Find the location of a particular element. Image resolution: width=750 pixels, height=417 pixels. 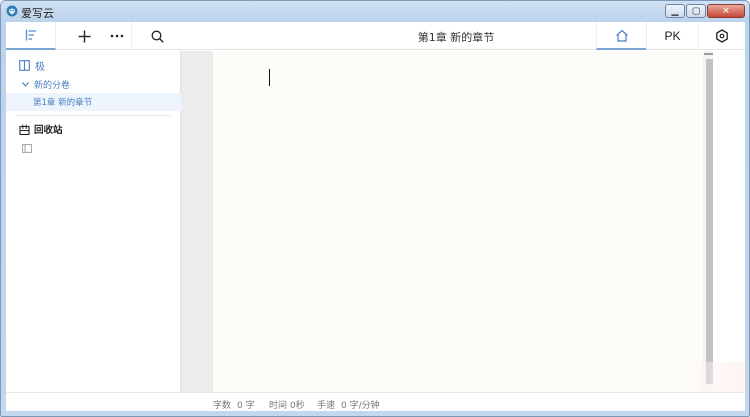

add-button is located at coordinates (84, 36).